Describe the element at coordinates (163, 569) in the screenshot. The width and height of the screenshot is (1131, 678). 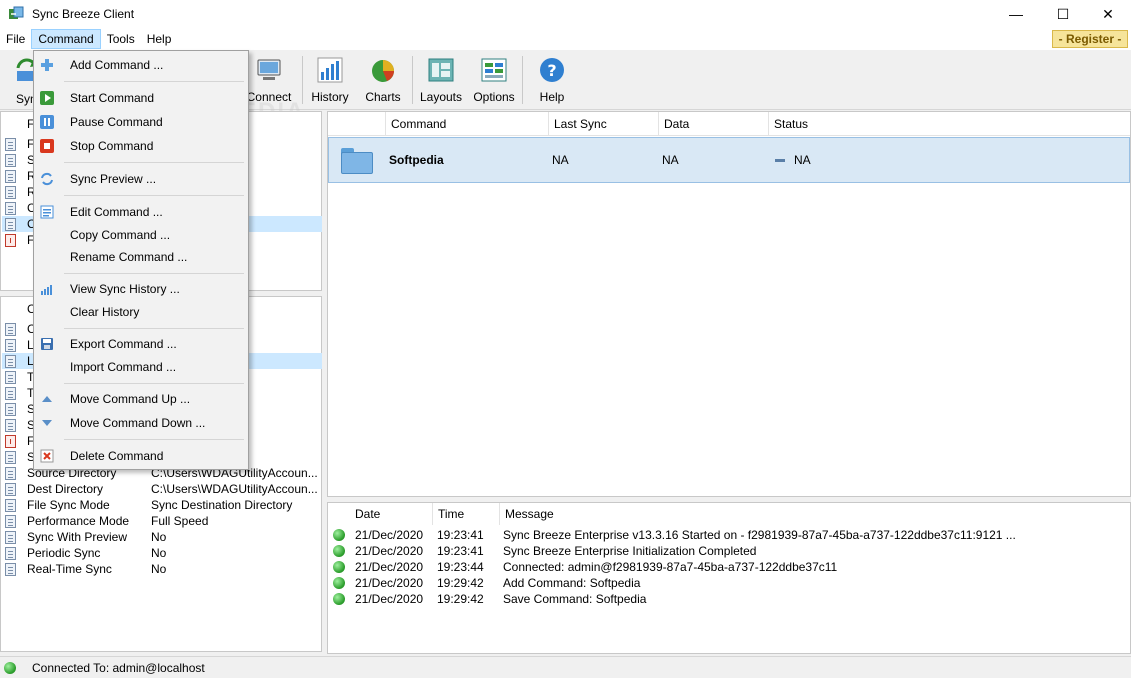
I see `property-row: Real-Time Sync No` at that location.